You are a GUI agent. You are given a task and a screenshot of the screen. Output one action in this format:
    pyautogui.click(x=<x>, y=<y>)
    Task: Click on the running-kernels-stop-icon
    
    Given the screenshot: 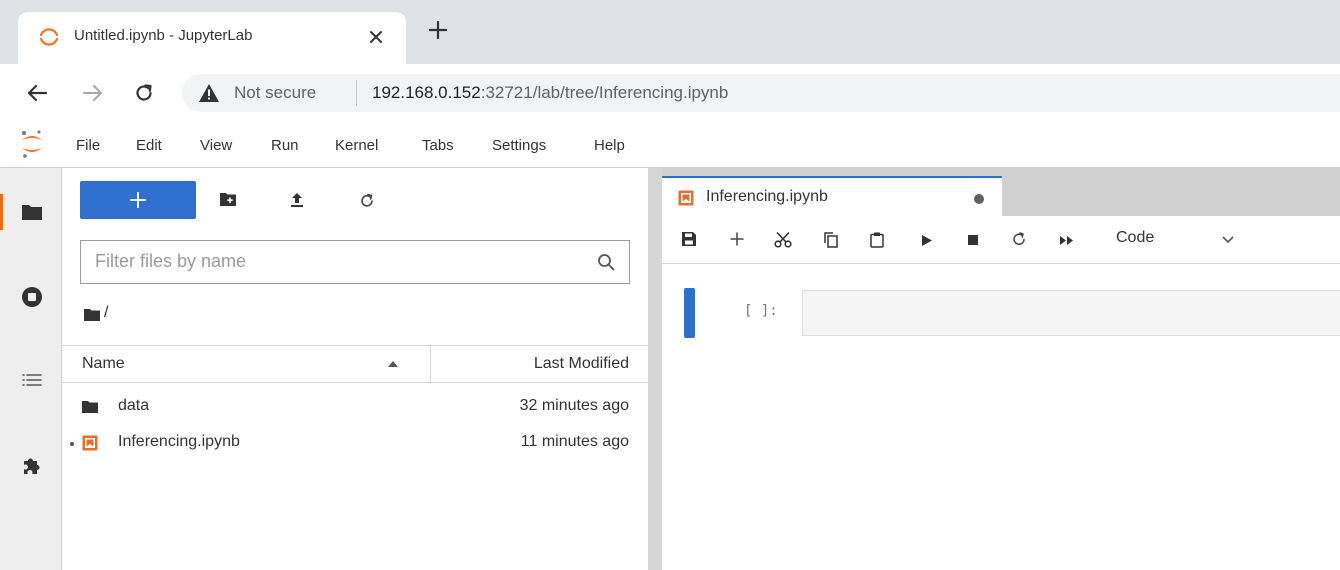 What is the action you would take?
    pyautogui.click(x=32, y=297)
    